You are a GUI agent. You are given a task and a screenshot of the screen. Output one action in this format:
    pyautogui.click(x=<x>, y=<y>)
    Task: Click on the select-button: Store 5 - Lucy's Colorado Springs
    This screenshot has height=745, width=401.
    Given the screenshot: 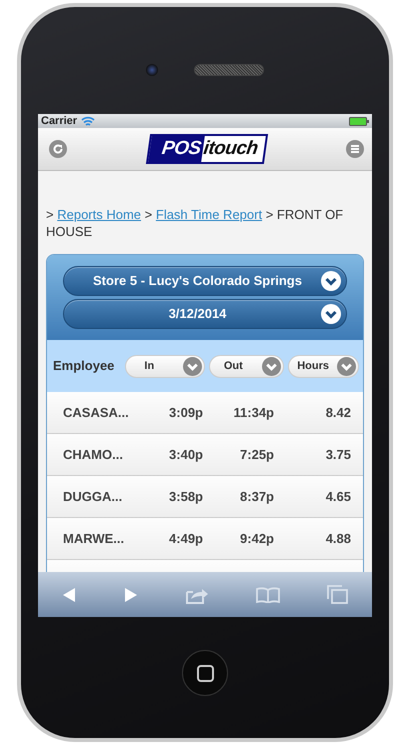 What is the action you would take?
    pyautogui.click(x=205, y=281)
    